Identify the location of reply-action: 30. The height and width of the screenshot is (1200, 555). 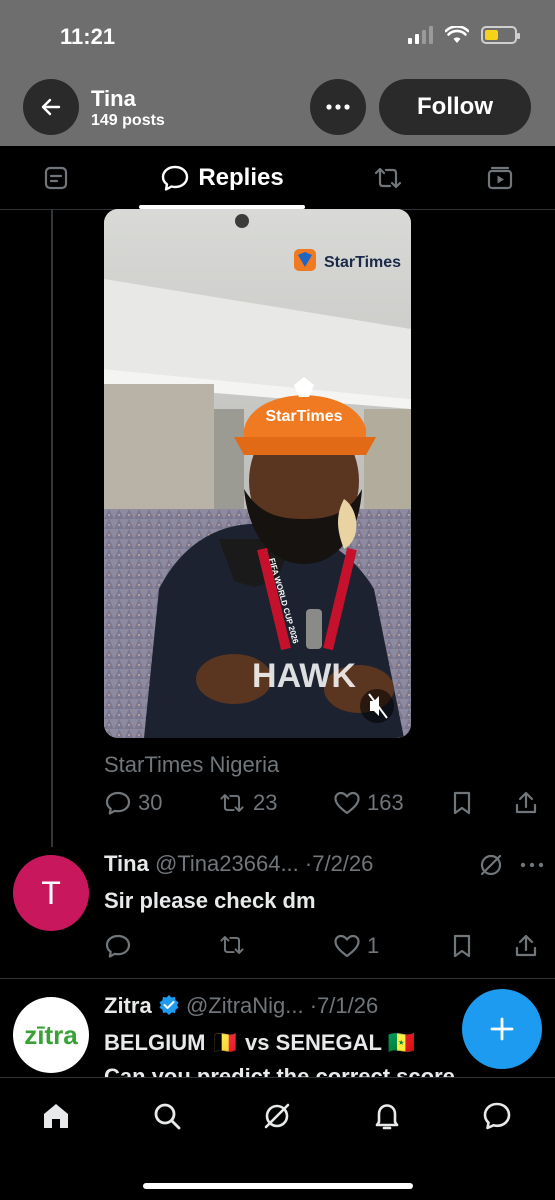
(133, 803).